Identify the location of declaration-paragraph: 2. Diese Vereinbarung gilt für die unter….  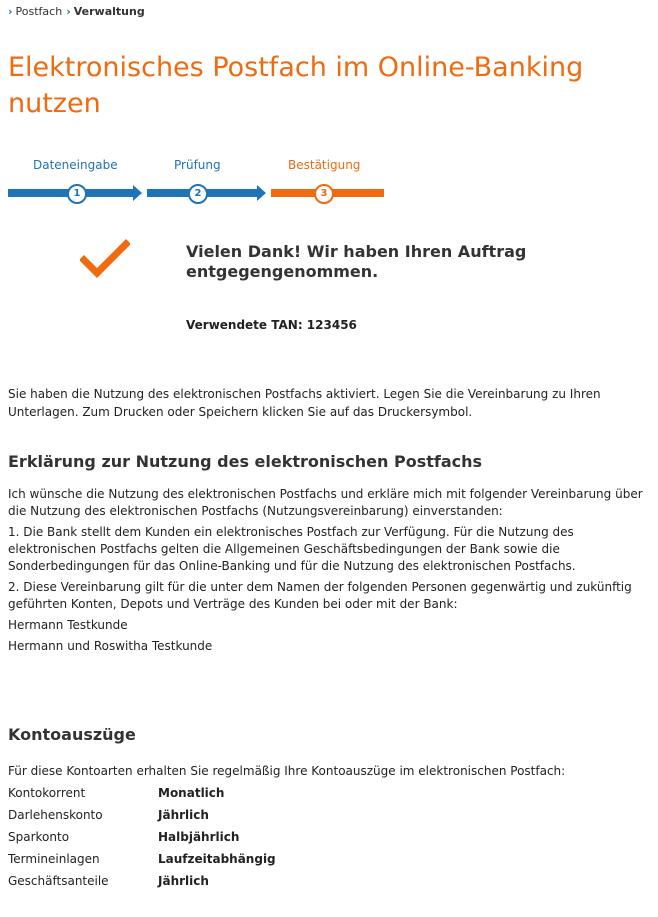
(320, 595).